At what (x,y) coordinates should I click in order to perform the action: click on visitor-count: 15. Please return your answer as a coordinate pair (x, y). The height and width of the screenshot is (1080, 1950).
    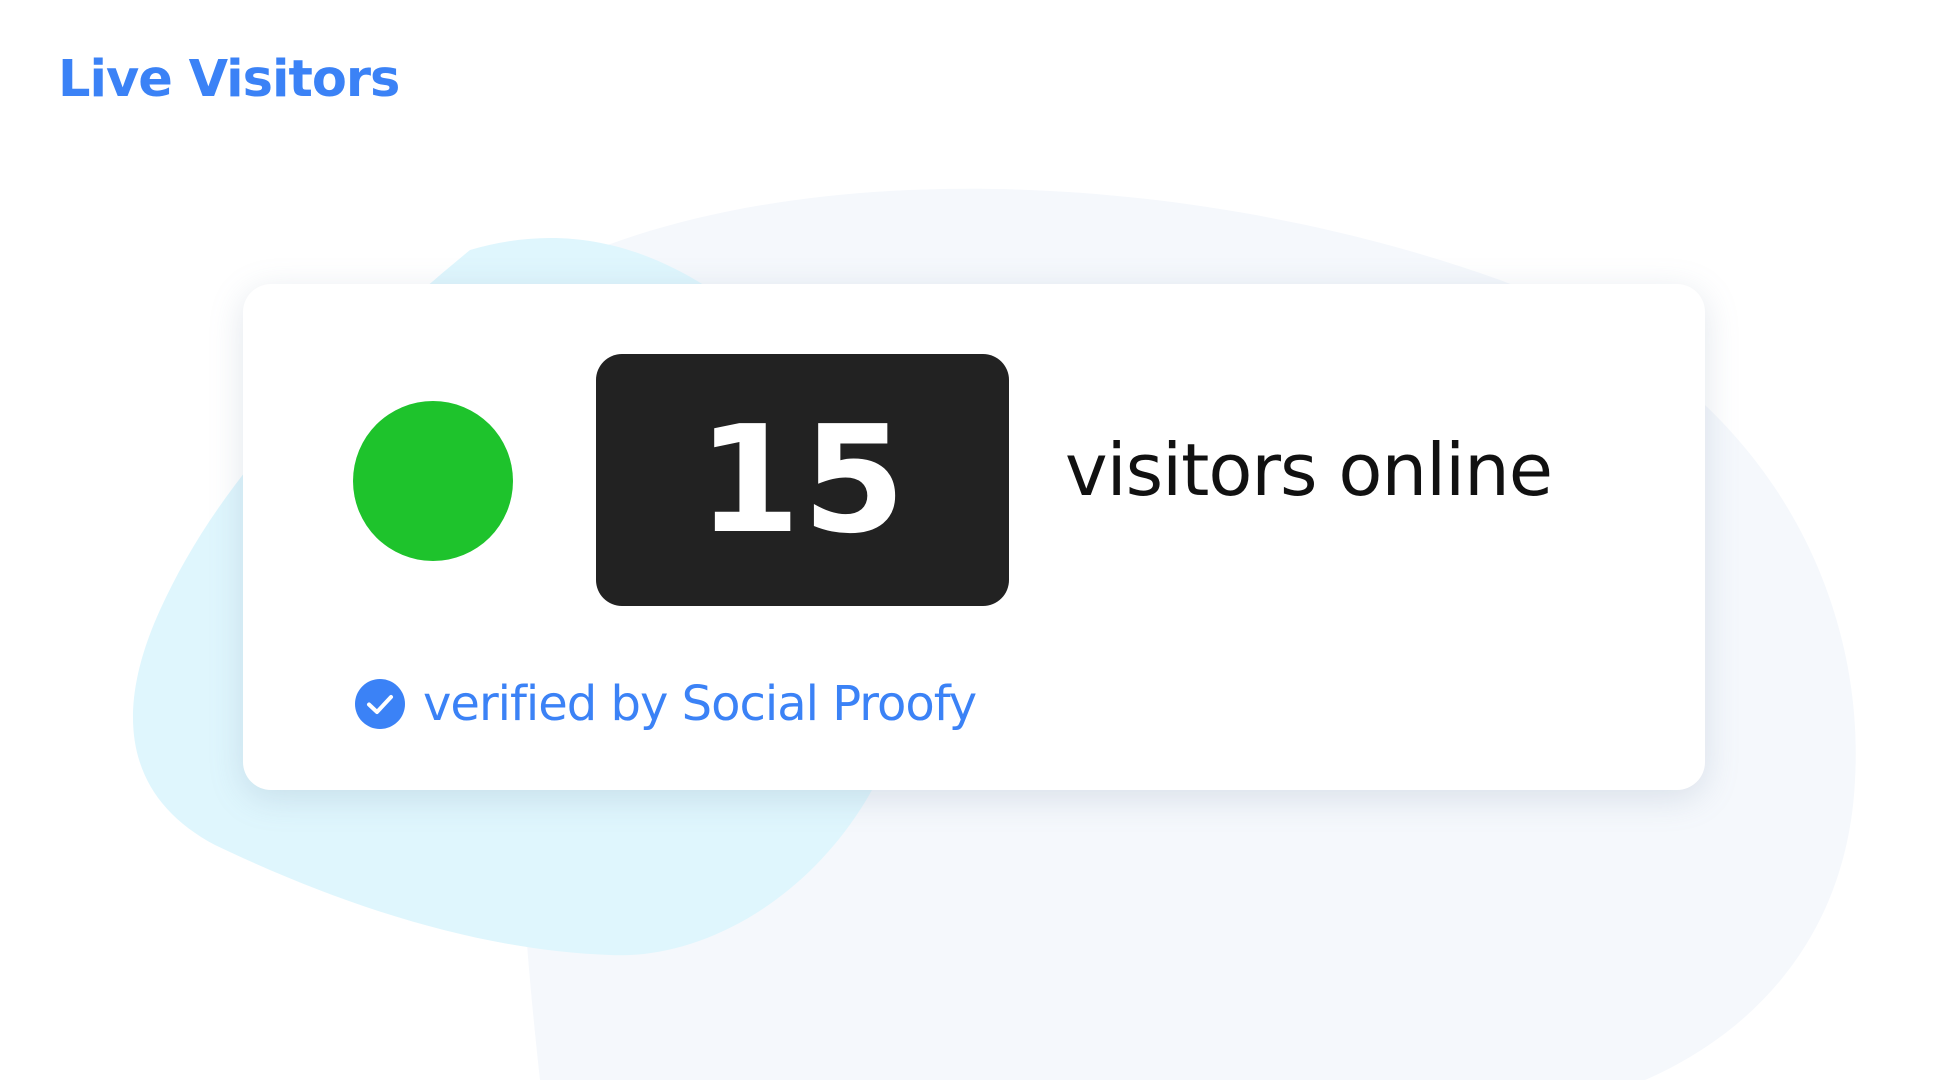
    Looking at the image, I should click on (802, 480).